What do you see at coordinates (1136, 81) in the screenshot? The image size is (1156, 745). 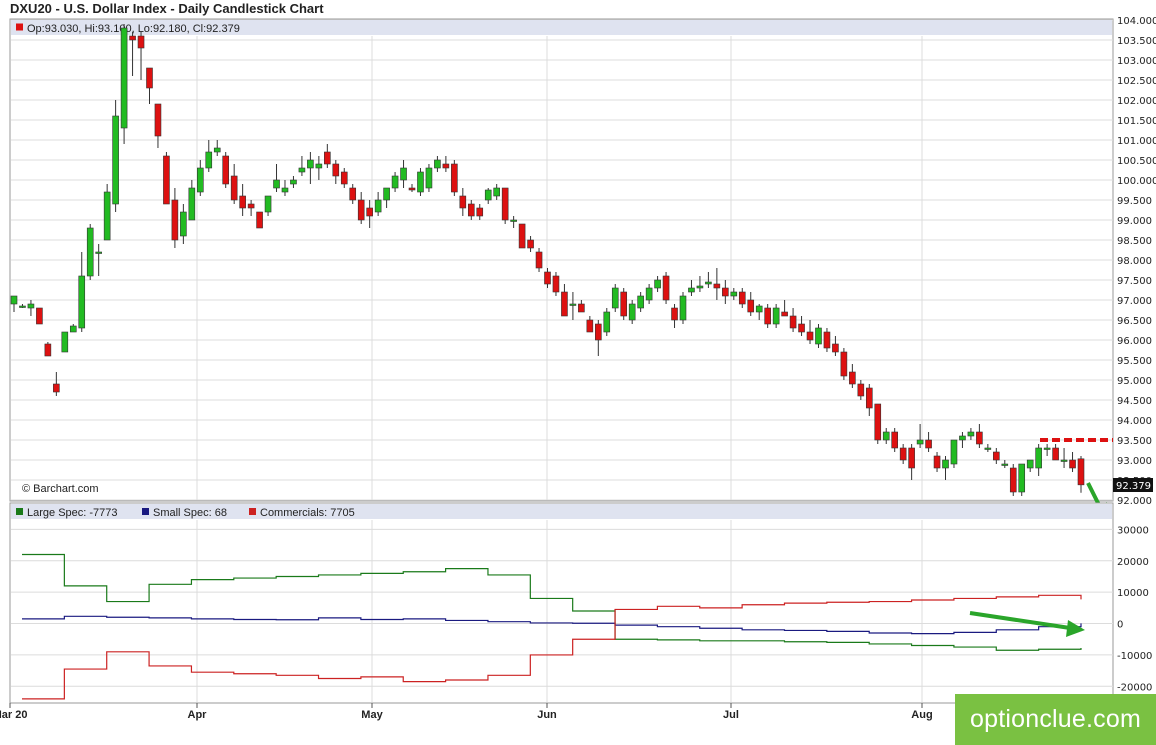 I see `price-tick-label: 102.500` at bounding box center [1136, 81].